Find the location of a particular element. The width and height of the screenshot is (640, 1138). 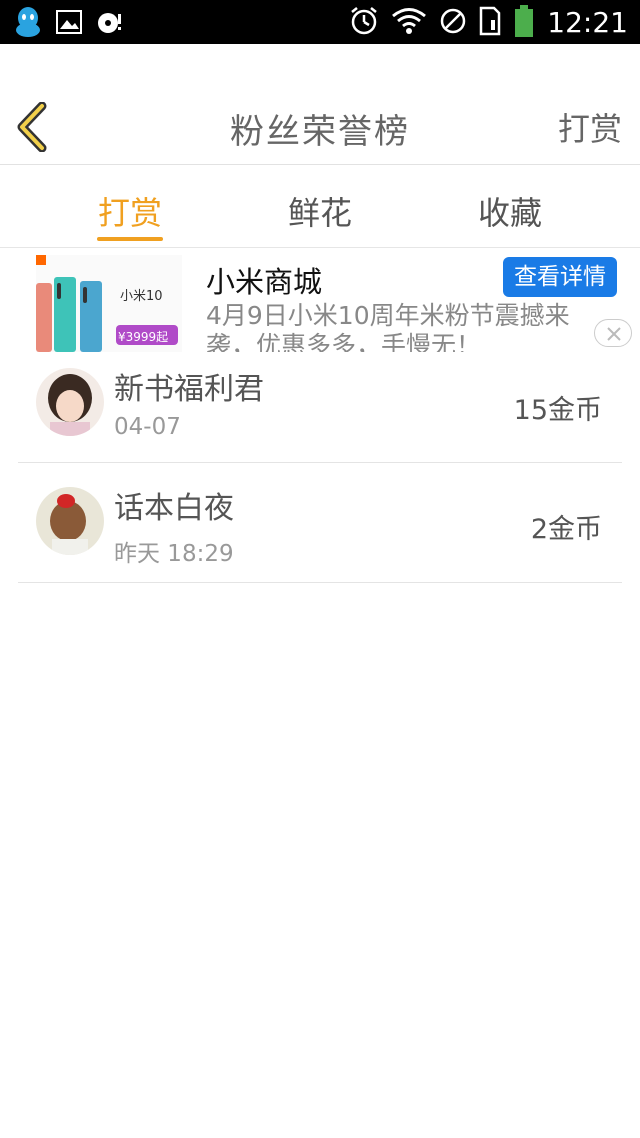

music-icon is located at coordinates (112, 24).